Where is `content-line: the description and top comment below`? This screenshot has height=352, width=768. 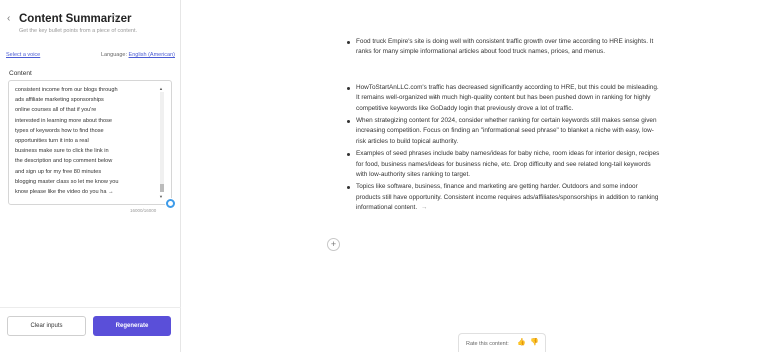 content-line: the description and top comment below is located at coordinates (64, 161).